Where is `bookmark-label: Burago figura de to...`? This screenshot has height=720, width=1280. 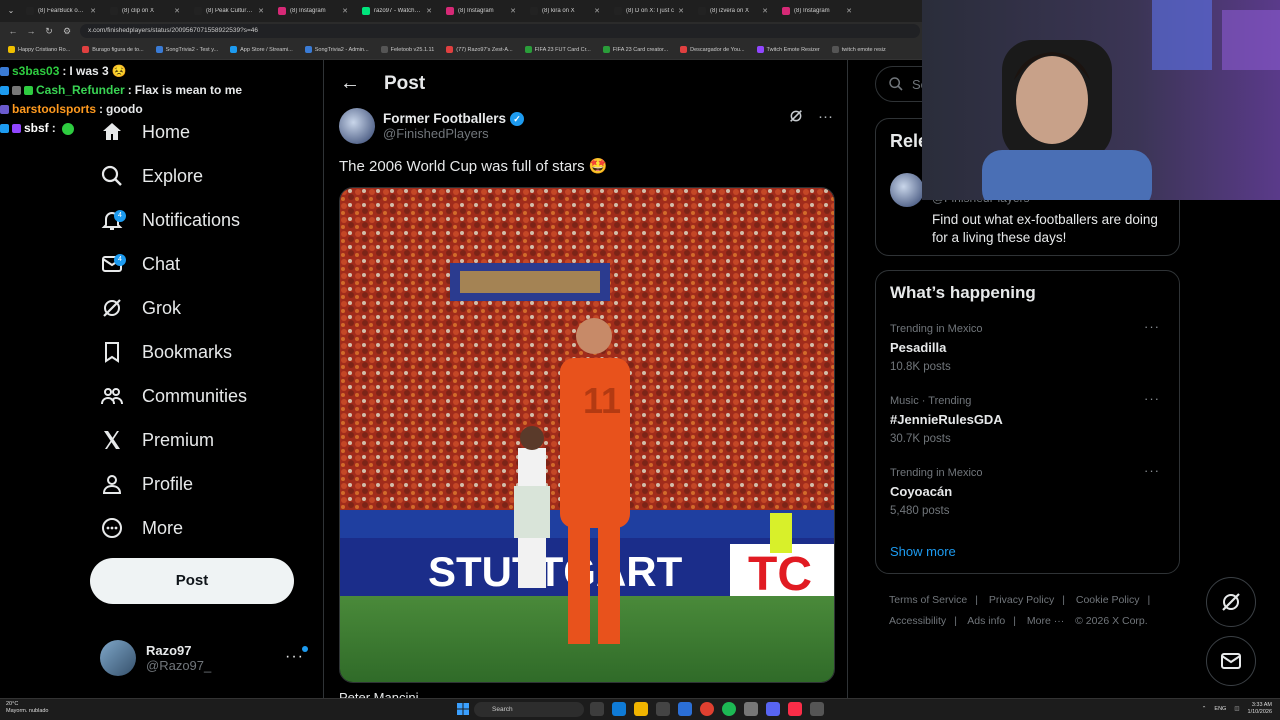
bookmark-label: Burago figura de to... is located at coordinates (118, 49).